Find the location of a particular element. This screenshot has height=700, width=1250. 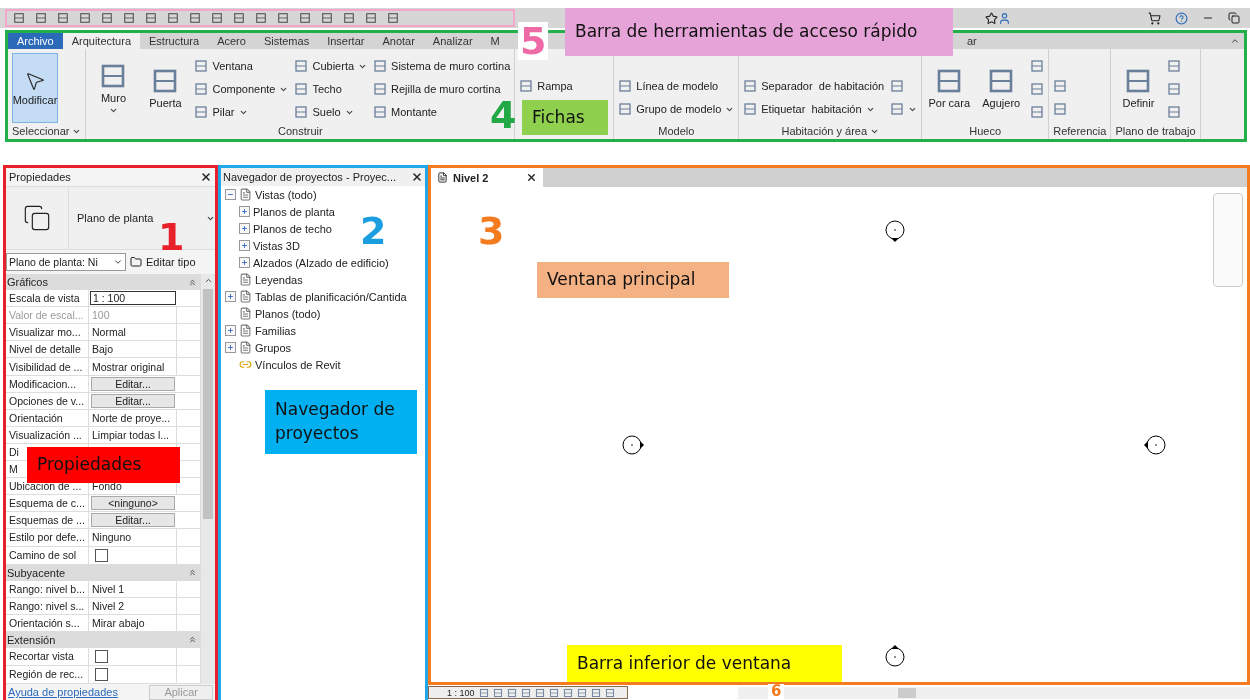

ribbon-tool-button: Modificar is located at coordinates (35, 88).